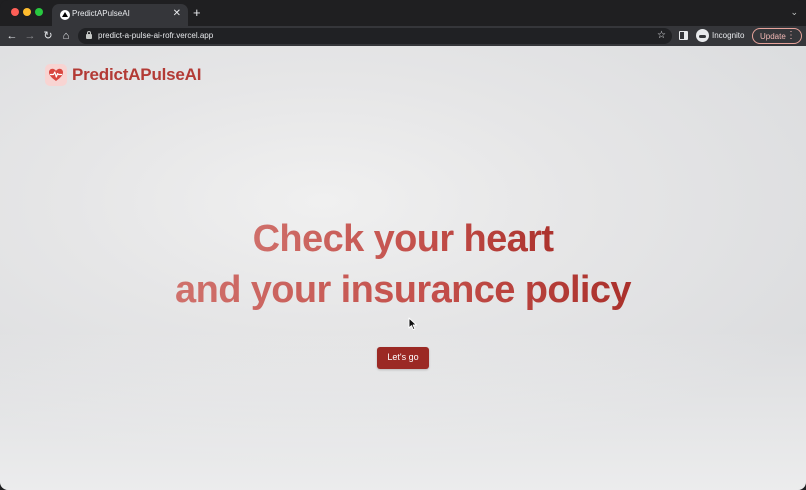  Describe the element at coordinates (375, 36) in the screenshot. I see `address-bar: predict-a-pulse-ai-rofr.vercel.app ☆` at that location.